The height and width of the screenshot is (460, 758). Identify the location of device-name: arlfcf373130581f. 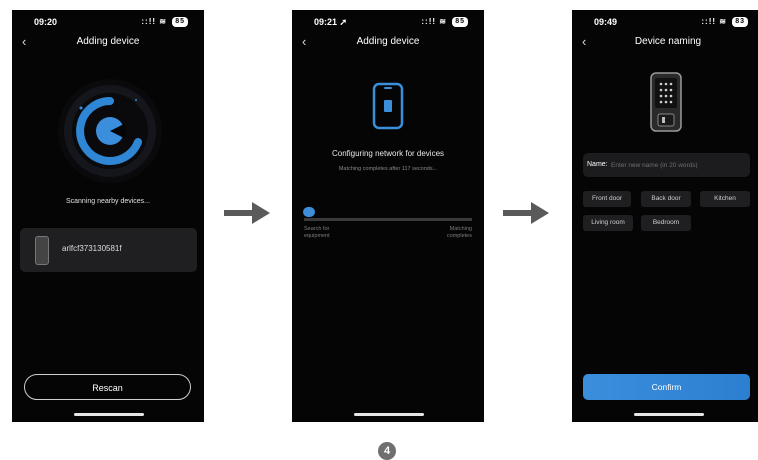
(92, 248).